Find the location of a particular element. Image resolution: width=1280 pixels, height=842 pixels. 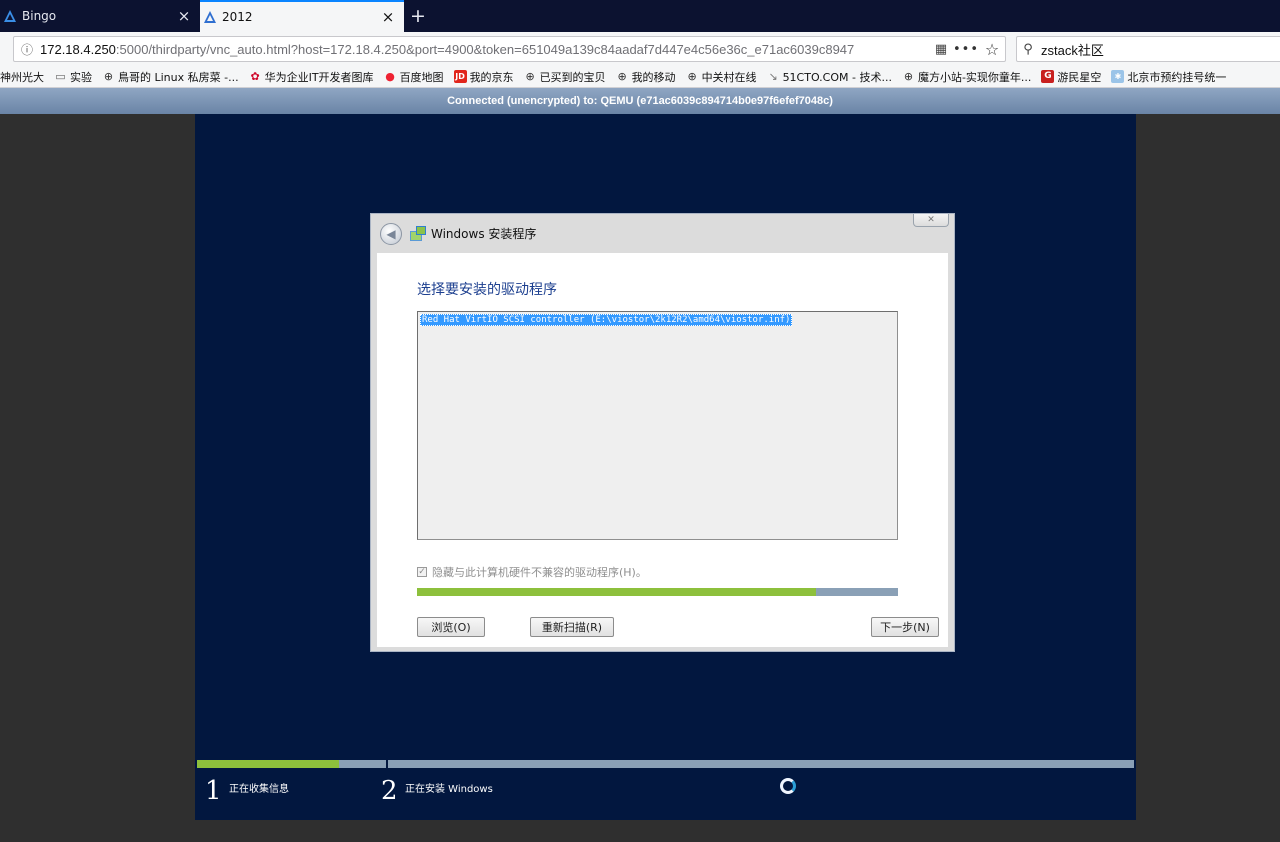

huawei-icon: ✿ is located at coordinates (255, 76).